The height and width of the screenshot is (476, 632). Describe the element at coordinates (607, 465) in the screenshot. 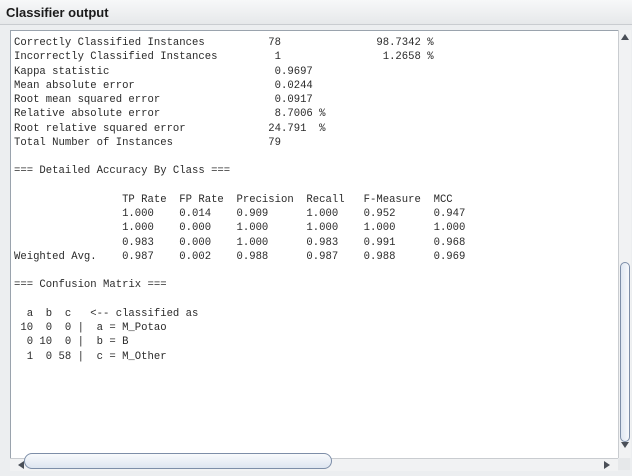

I see `scroll-right-arrow-icon` at that location.